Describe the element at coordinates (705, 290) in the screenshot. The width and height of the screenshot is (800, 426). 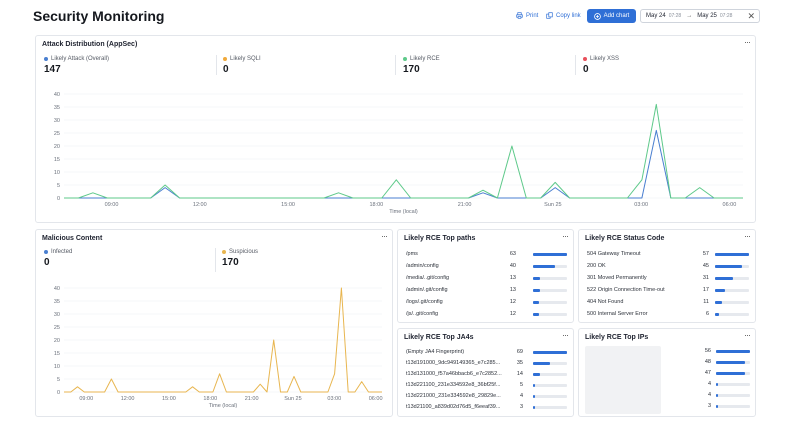
I see `row-count: 17` at that location.